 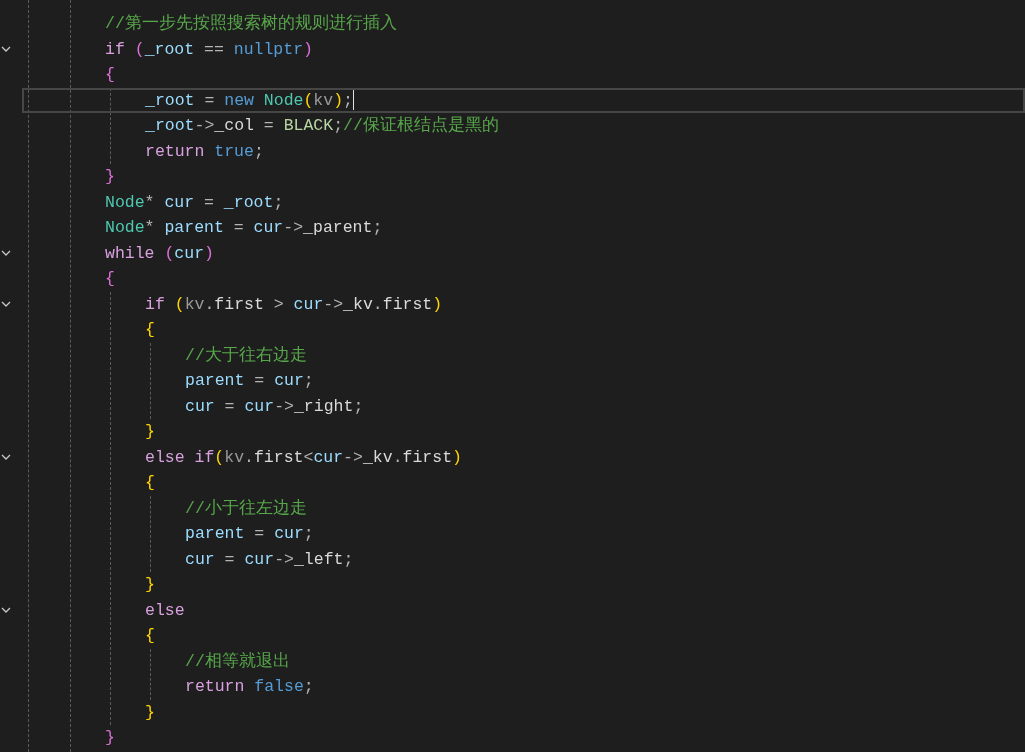 What do you see at coordinates (204, 151) in the screenshot?
I see `code-line: return true;` at bounding box center [204, 151].